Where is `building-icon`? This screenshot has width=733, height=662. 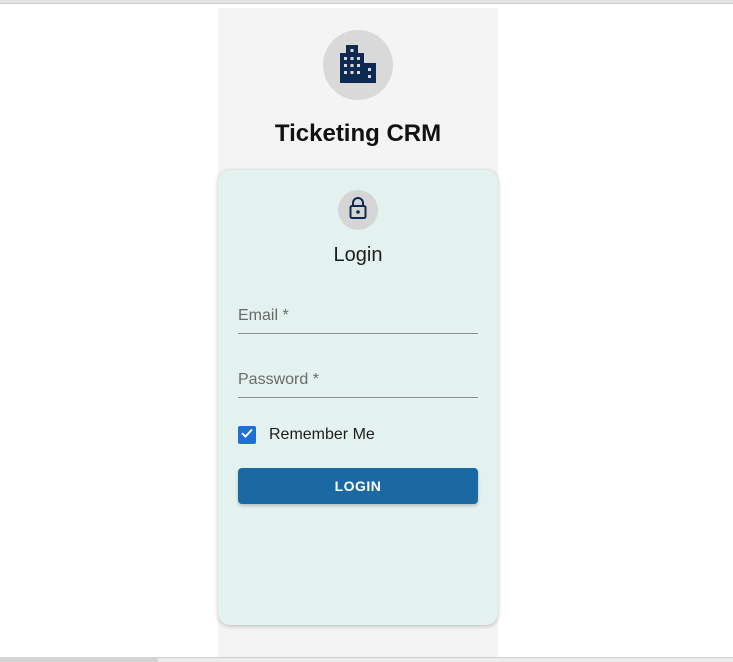 building-icon is located at coordinates (358, 65).